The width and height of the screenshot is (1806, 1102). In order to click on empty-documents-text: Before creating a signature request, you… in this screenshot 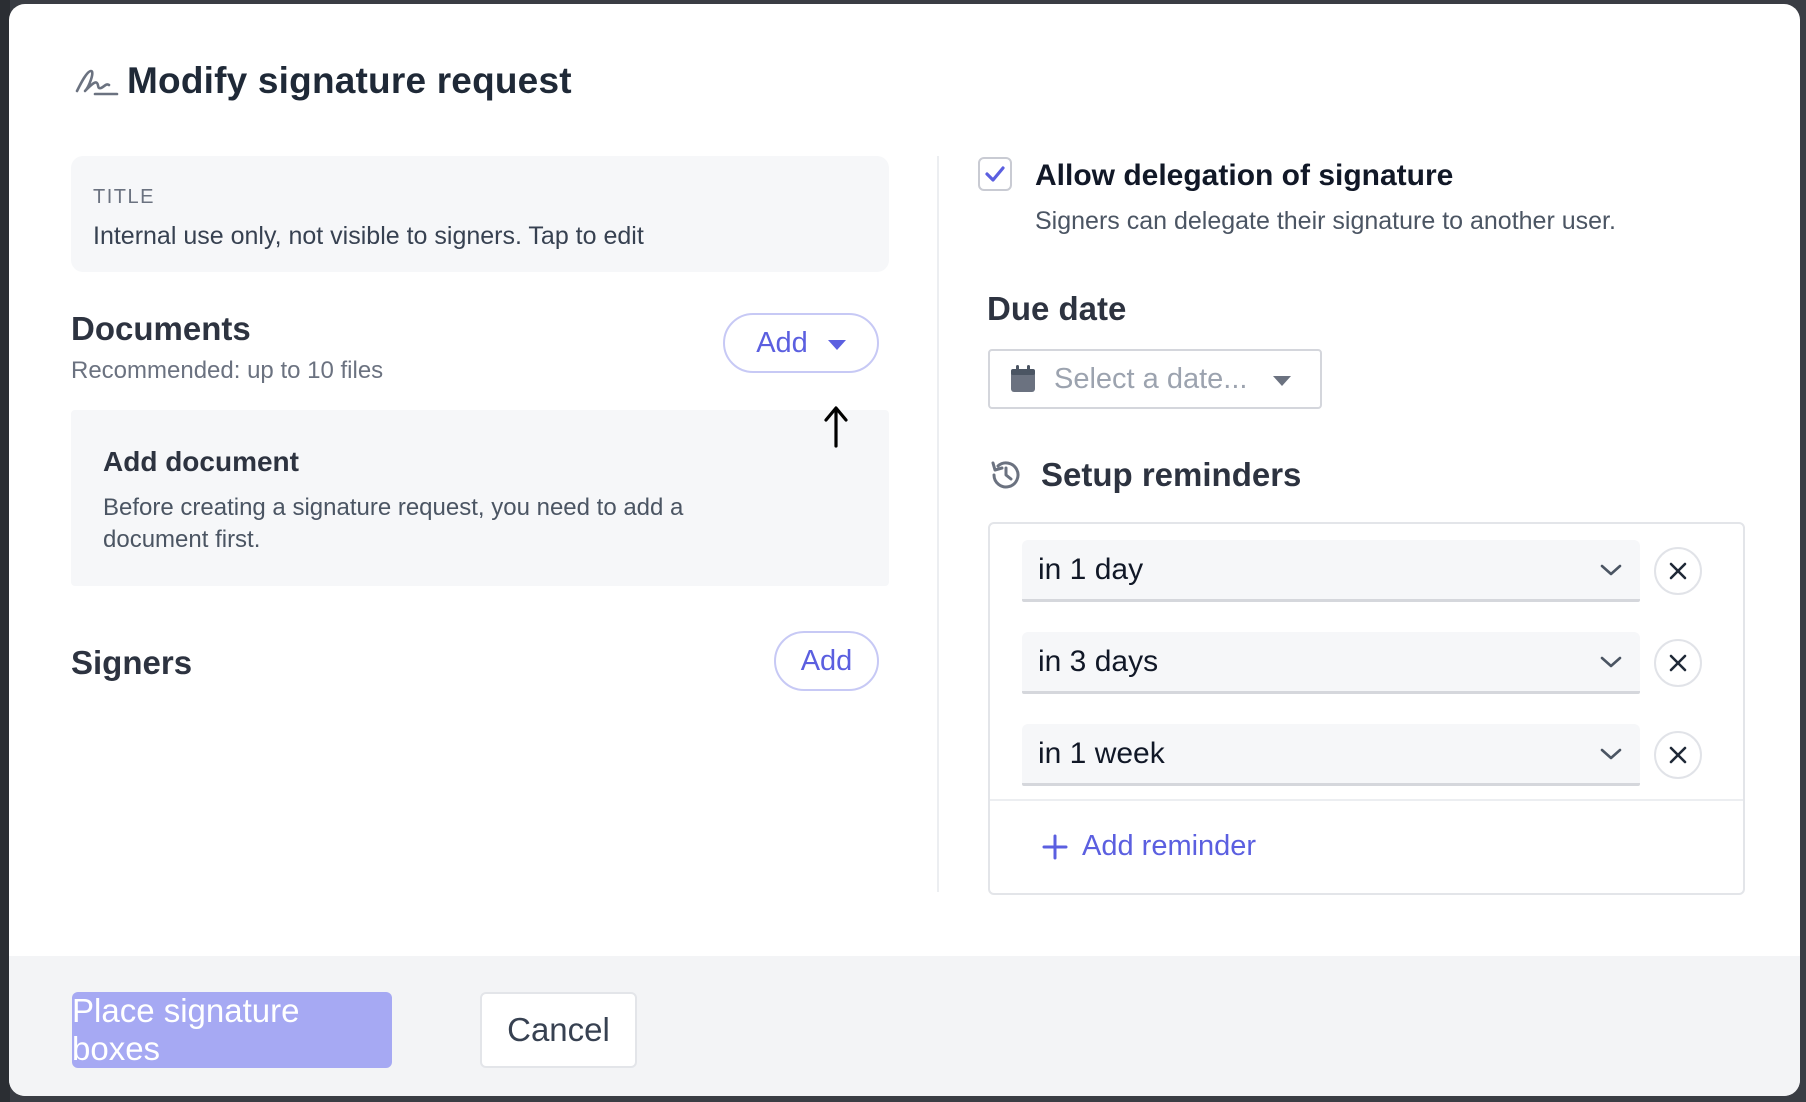, I will do `click(393, 523)`.